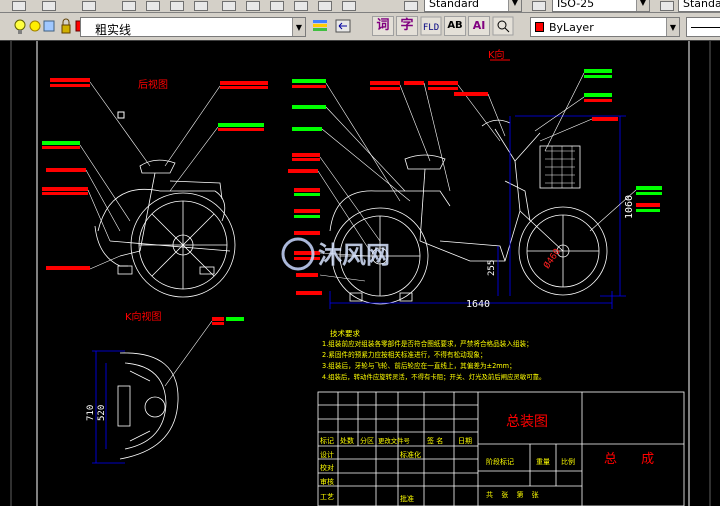 The width and height of the screenshot is (720, 506). What do you see at coordinates (427, 343) in the screenshot?
I see `tech-line-1: 1.组装前应对组装各零部件是否符合图纸要求，严禁将合格品装入组装；` at bounding box center [427, 343].